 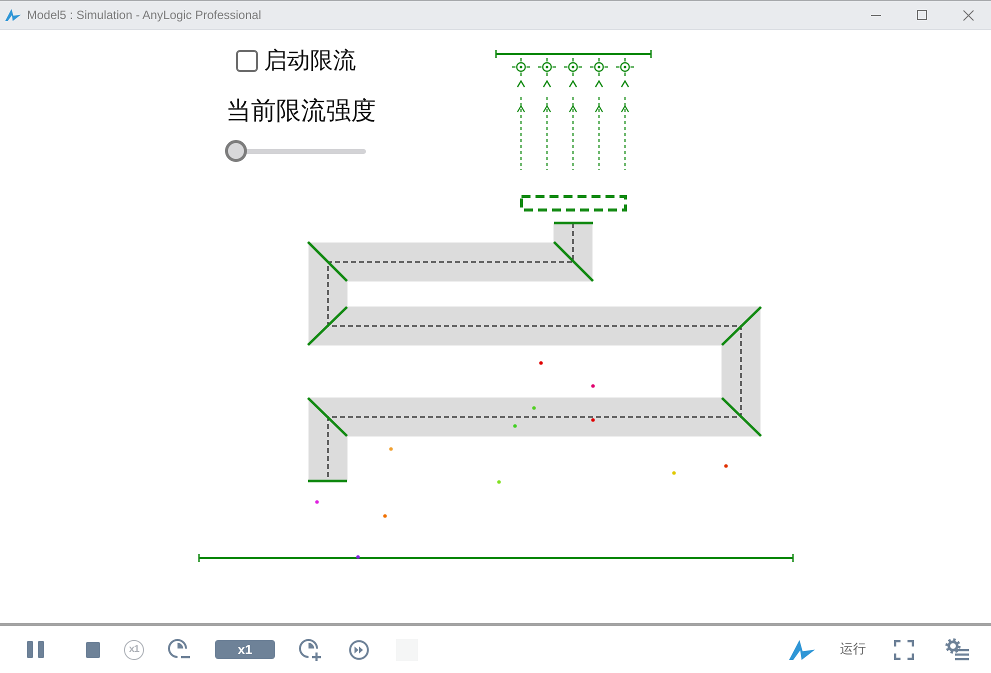 I want to click on pause-button, so click(x=35, y=649).